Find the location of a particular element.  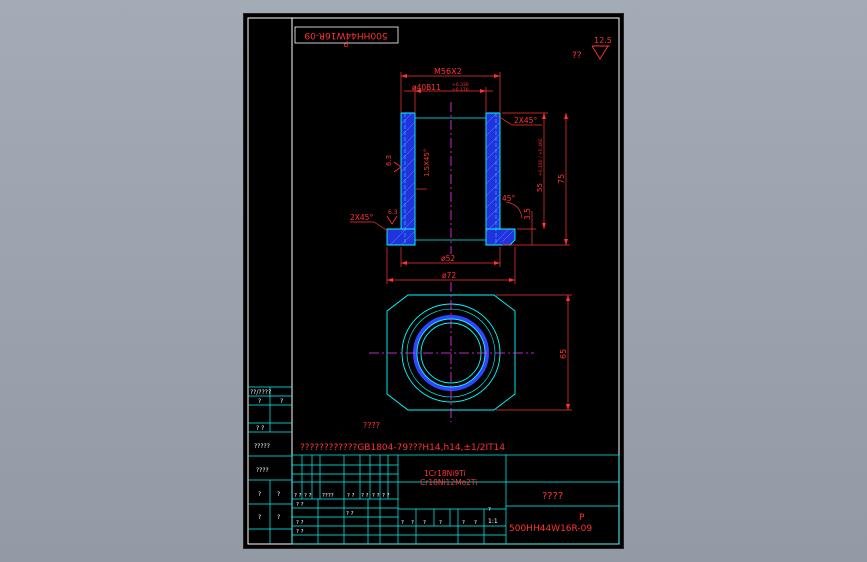

left-row-b: ? is located at coordinates (259, 401).